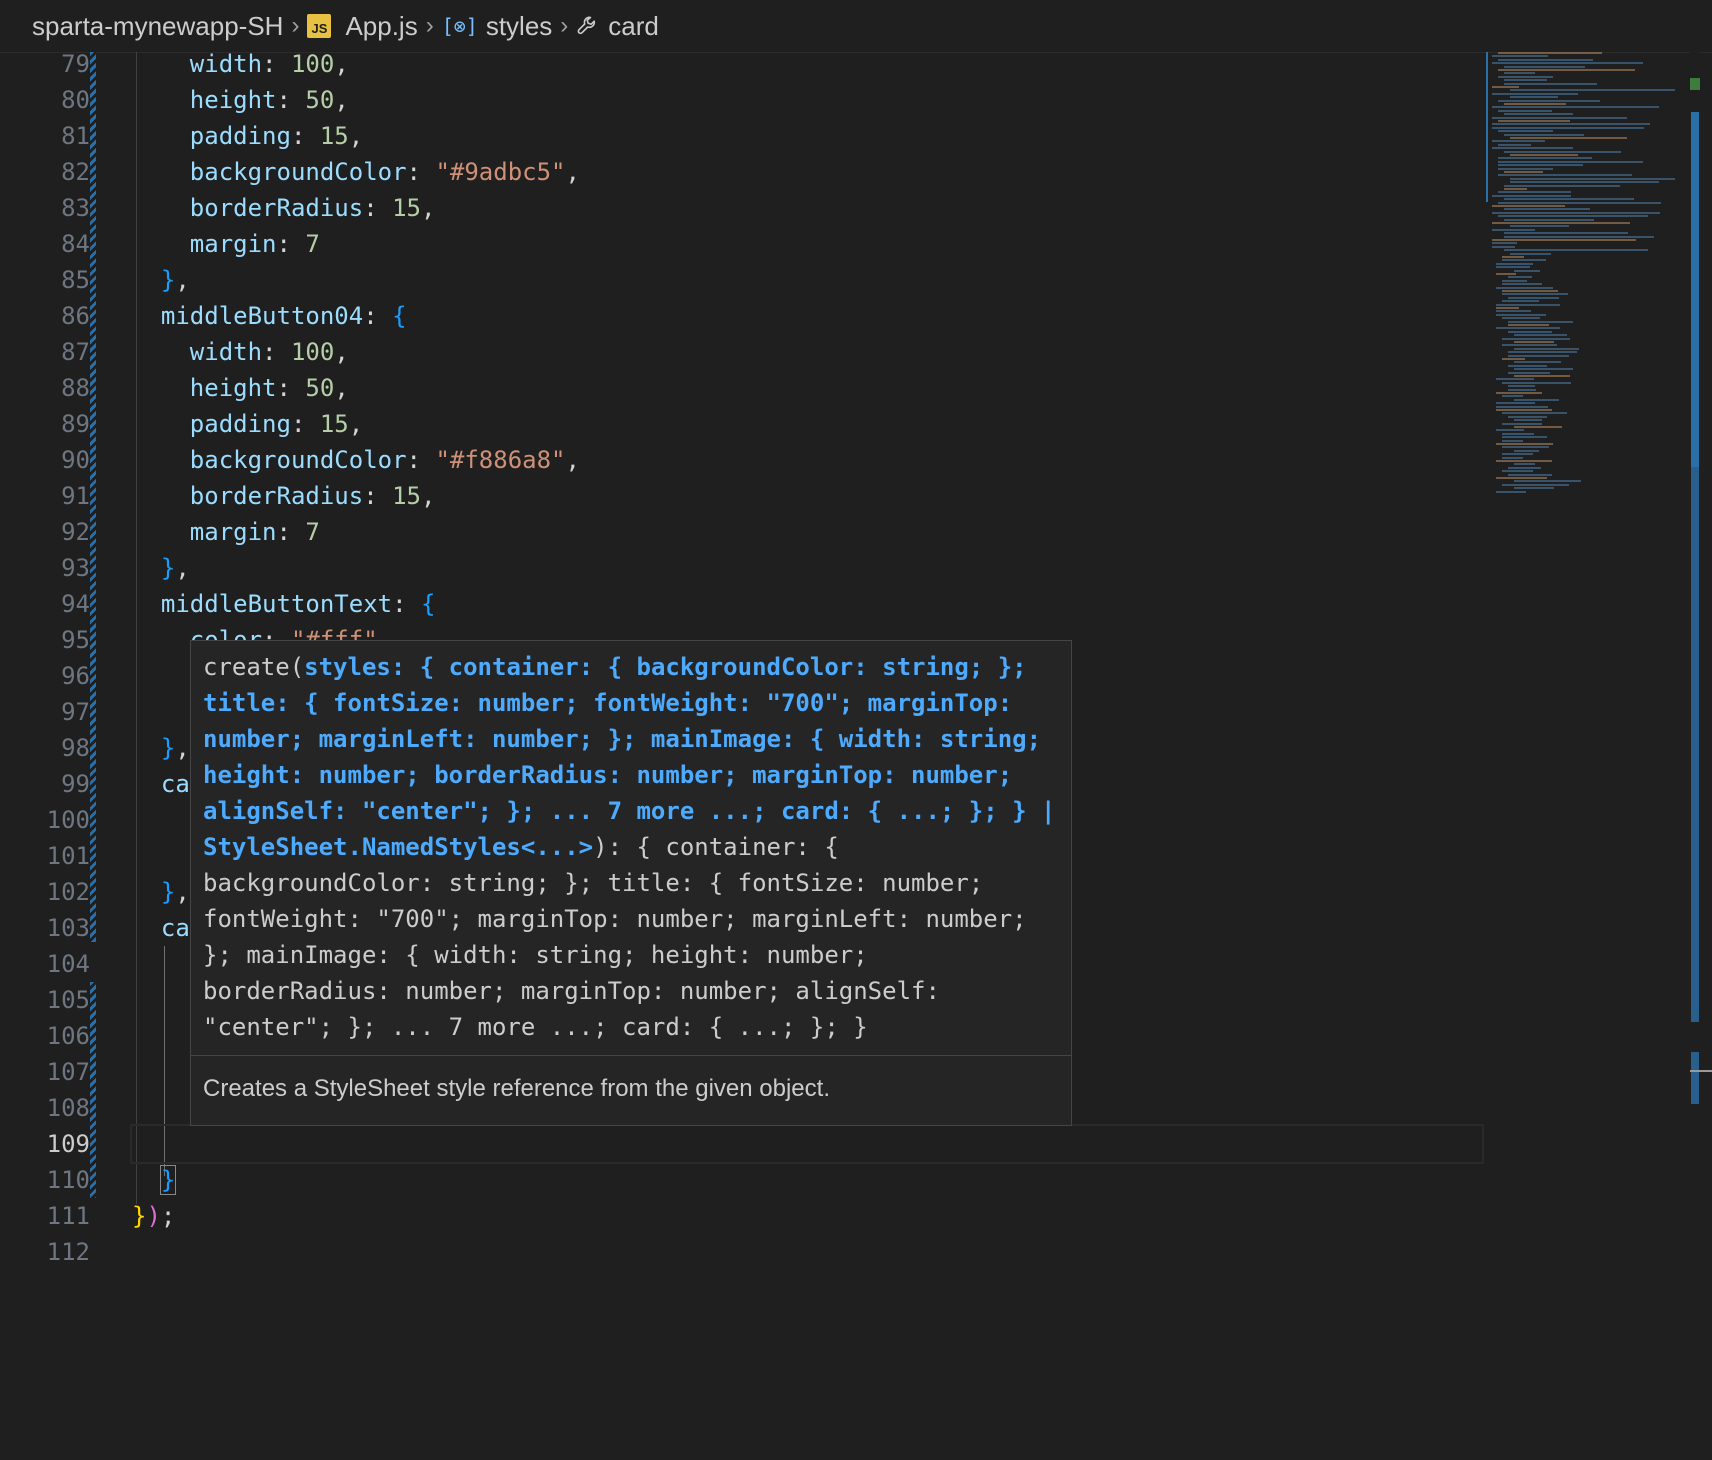  What do you see at coordinates (1695, 289) in the screenshot?
I see `scrollbar-thumb` at bounding box center [1695, 289].